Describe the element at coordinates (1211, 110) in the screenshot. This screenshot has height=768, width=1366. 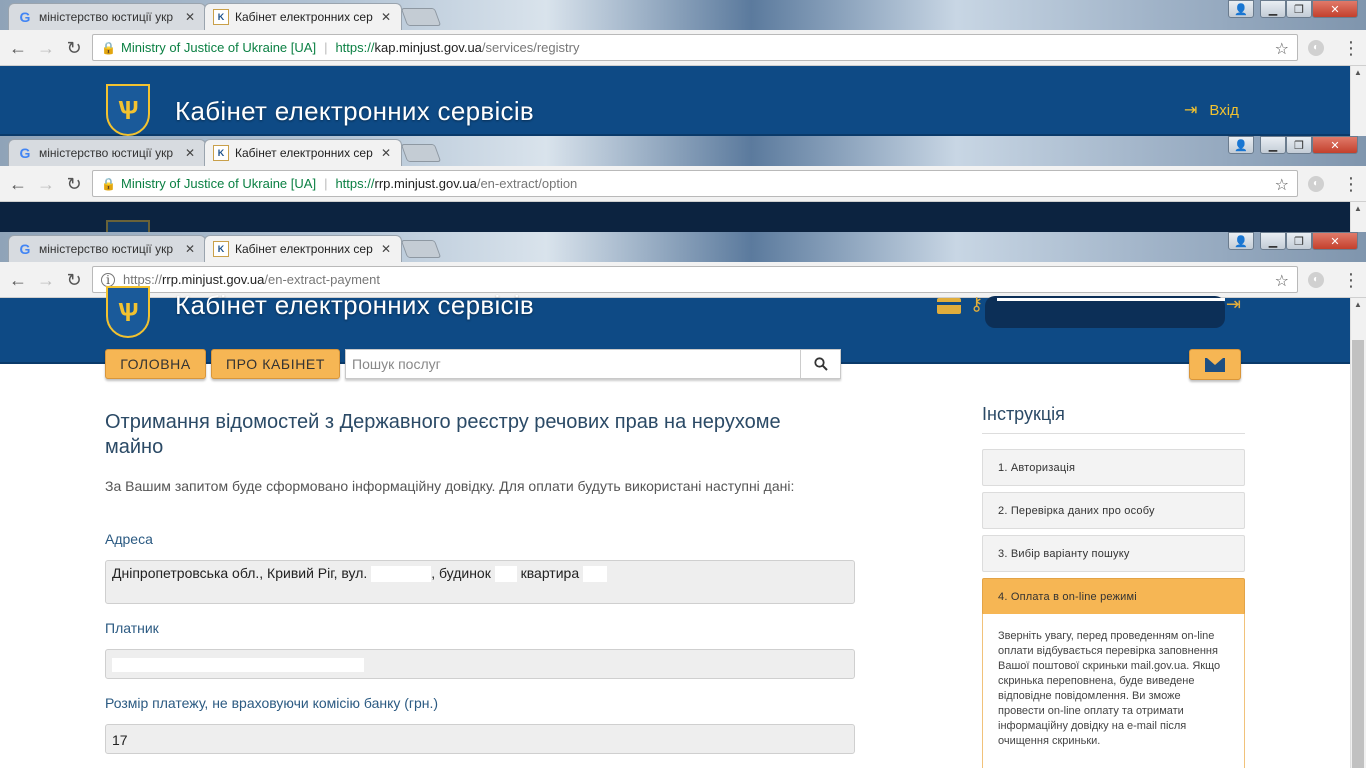
I see `login-link: ⇥ Вхід` at that location.